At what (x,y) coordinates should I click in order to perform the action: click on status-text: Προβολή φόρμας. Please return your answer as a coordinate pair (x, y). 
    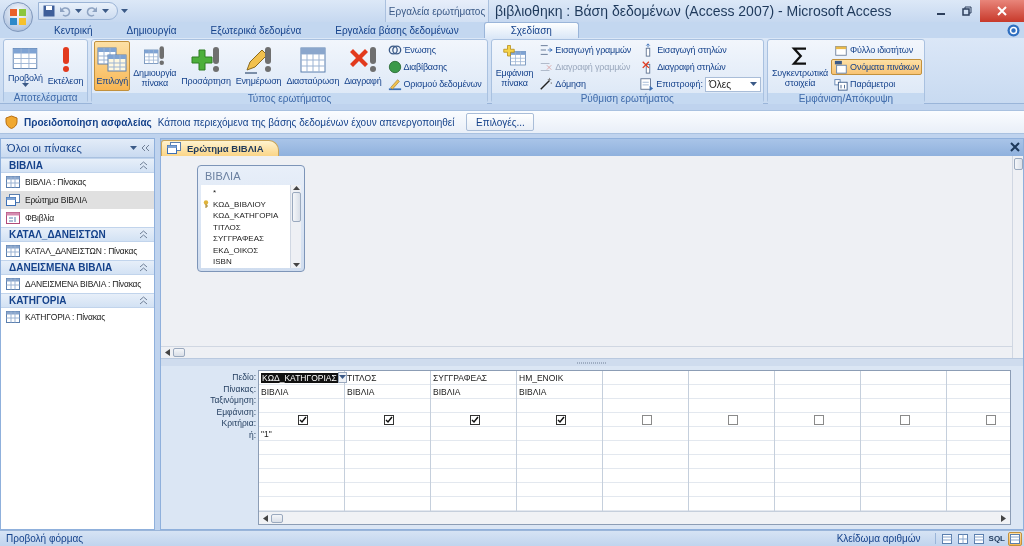
    Looking at the image, I should click on (45, 538).